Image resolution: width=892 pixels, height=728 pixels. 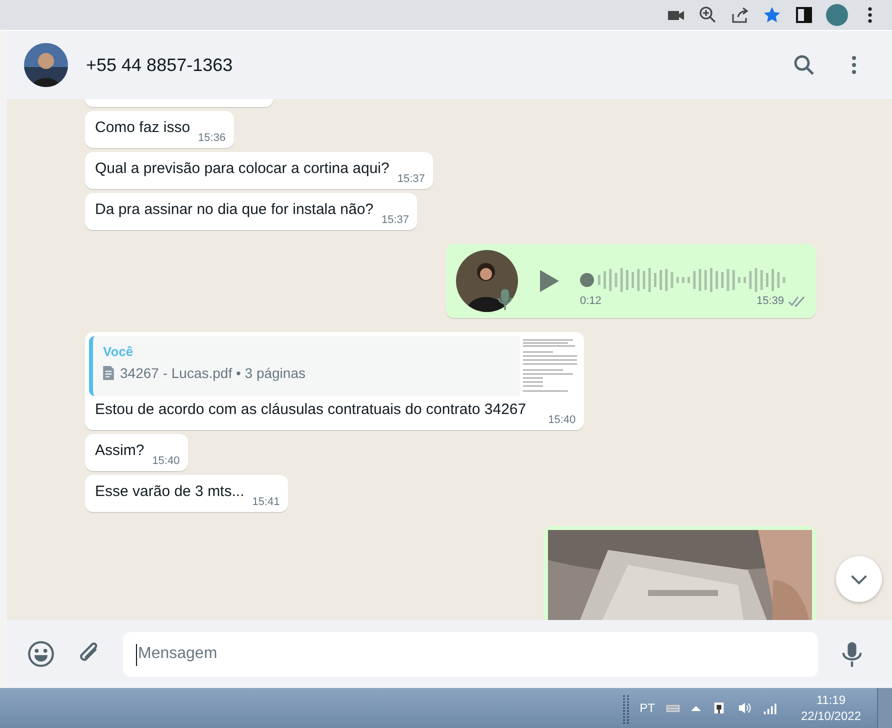 What do you see at coordinates (505, 299) in the screenshot?
I see `microphone-icon` at bounding box center [505, 299].